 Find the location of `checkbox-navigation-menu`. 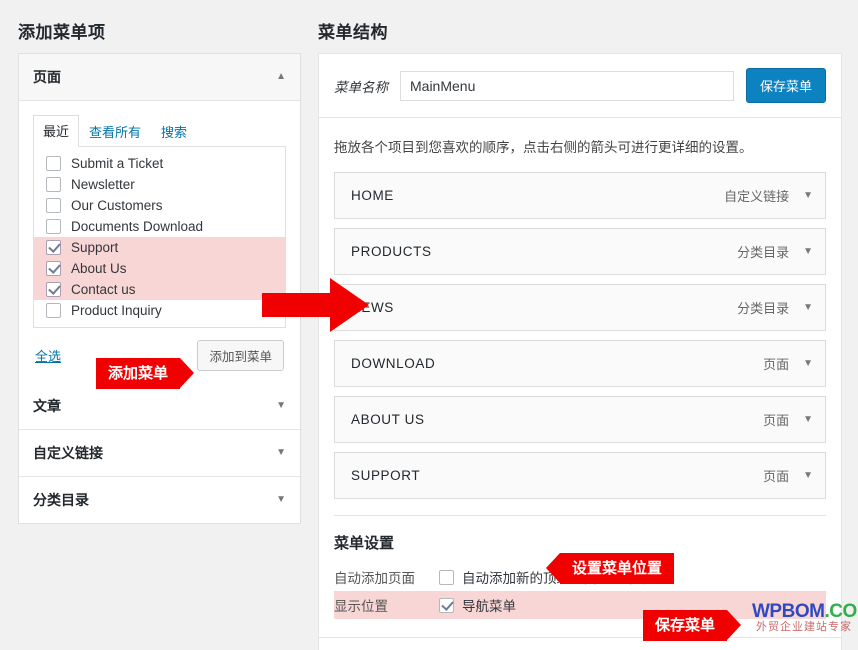

checkbox-navigation-menu is located at coordinates (446, 605).